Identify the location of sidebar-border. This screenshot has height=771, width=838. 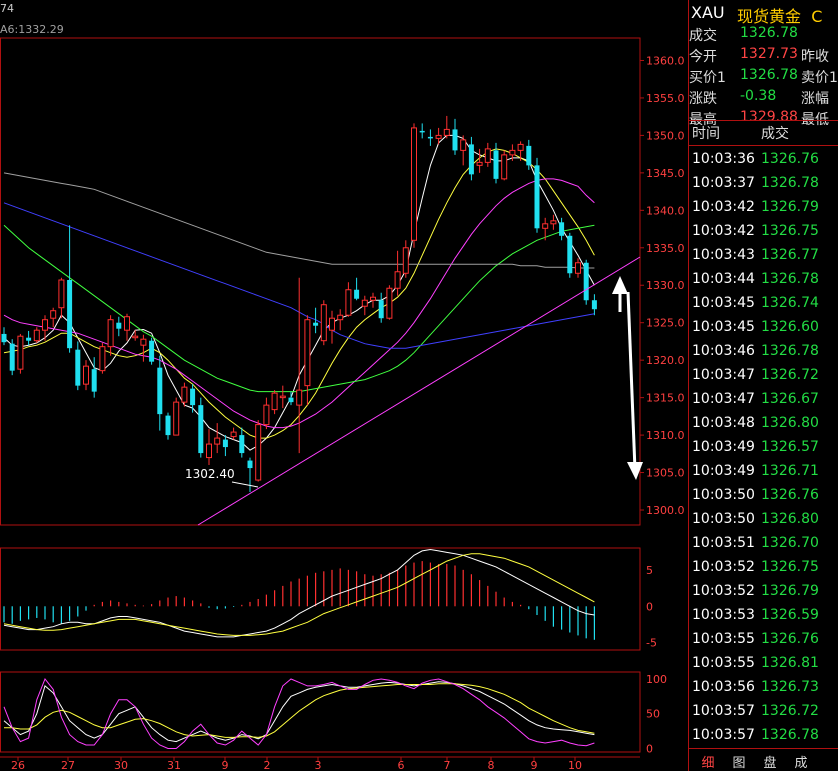
(688, 385).